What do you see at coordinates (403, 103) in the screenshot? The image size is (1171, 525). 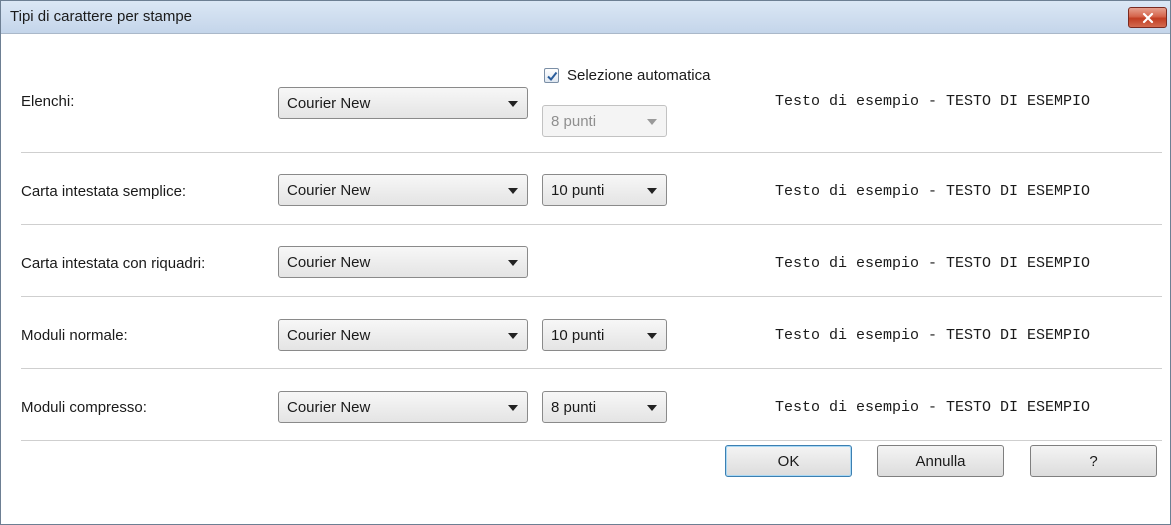 I see `font-select-elenchi: Courier New` at bounding box center [403, 103].